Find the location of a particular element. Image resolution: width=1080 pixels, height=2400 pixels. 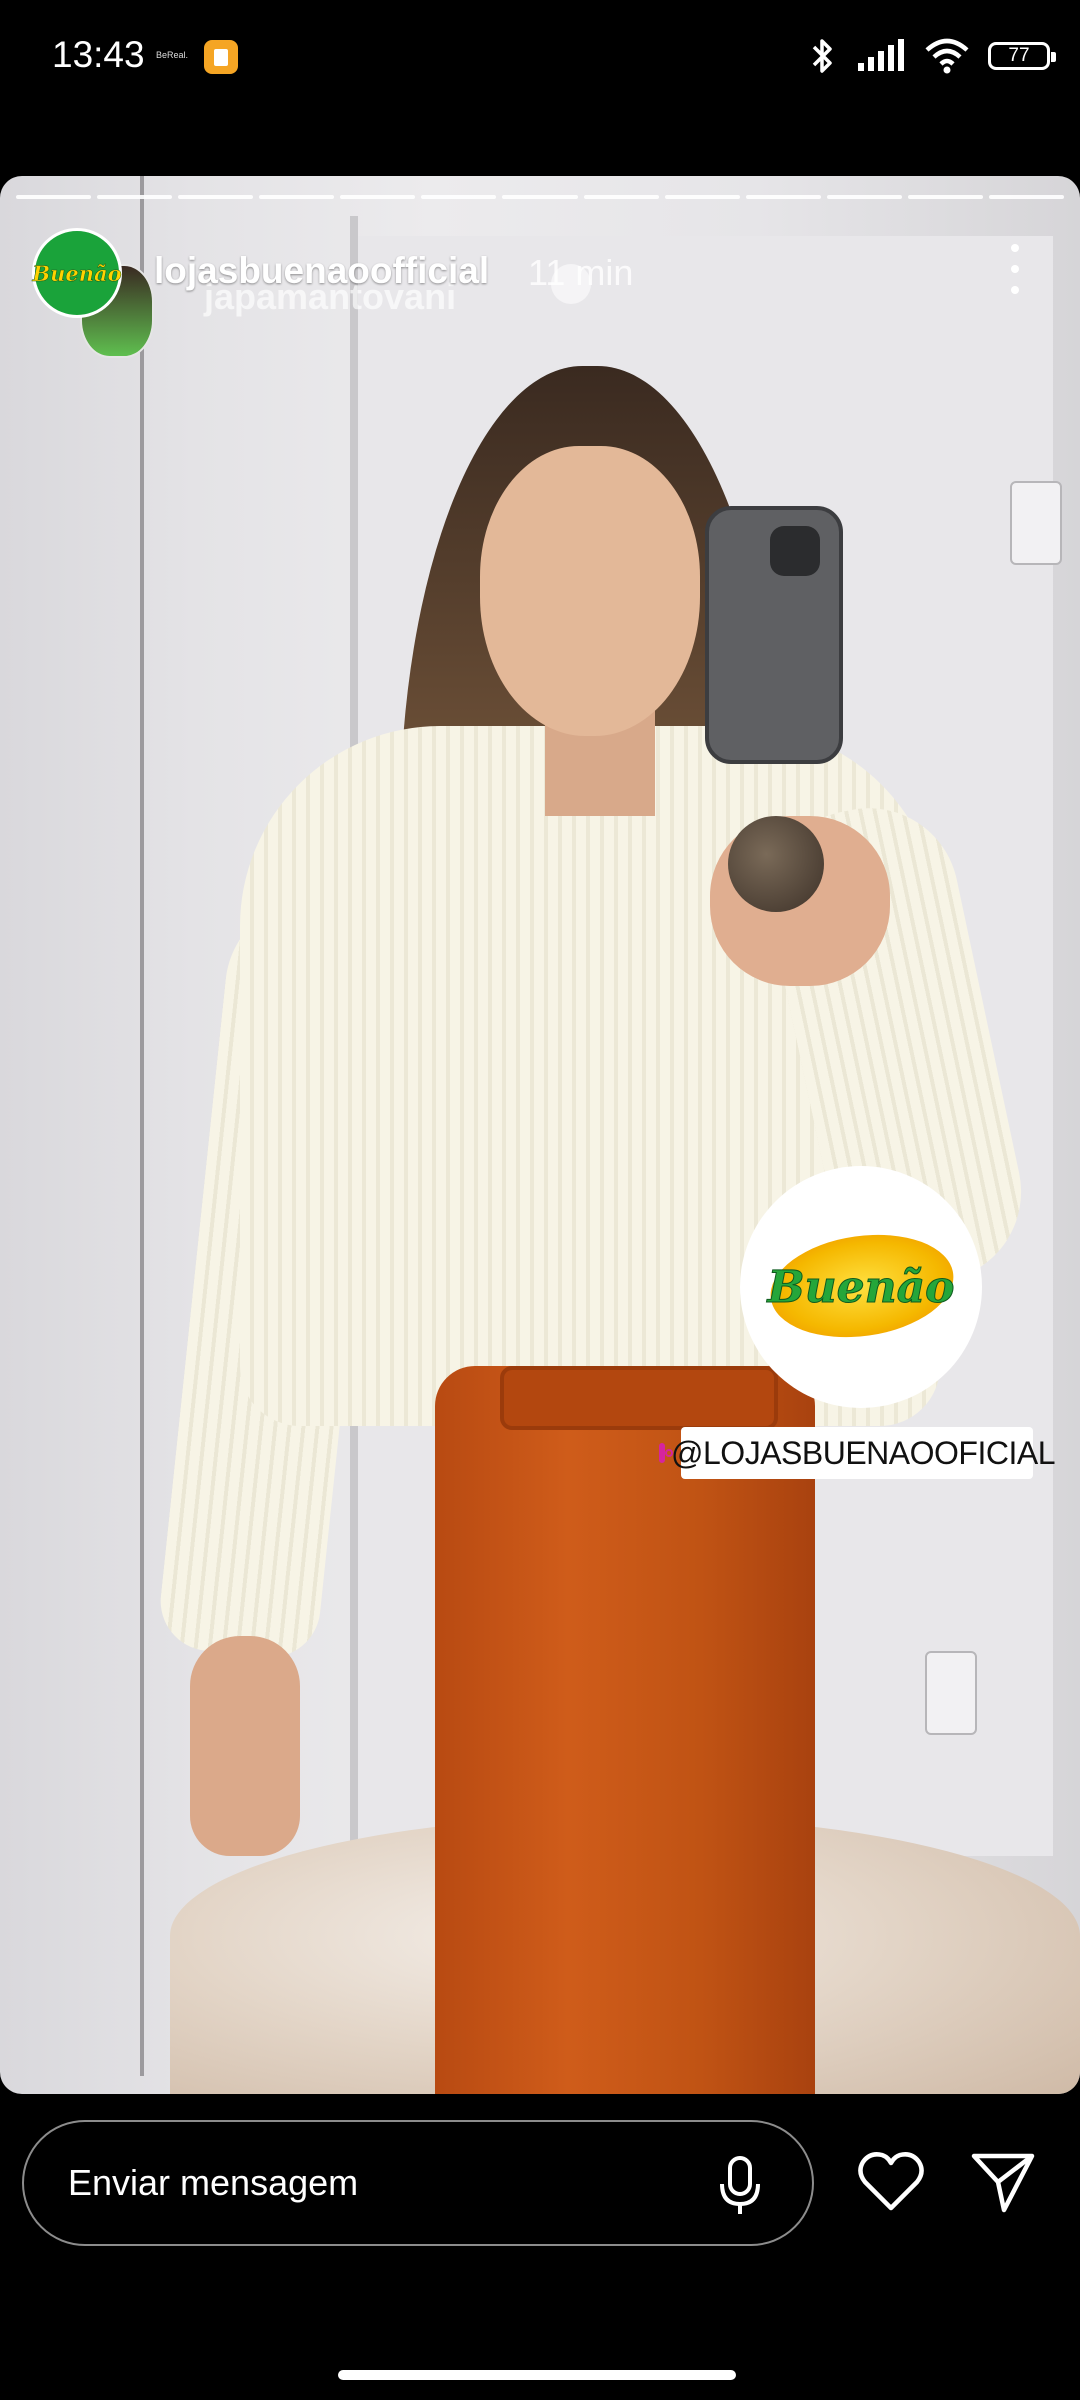

person-face is located at coordinates (590, 591).